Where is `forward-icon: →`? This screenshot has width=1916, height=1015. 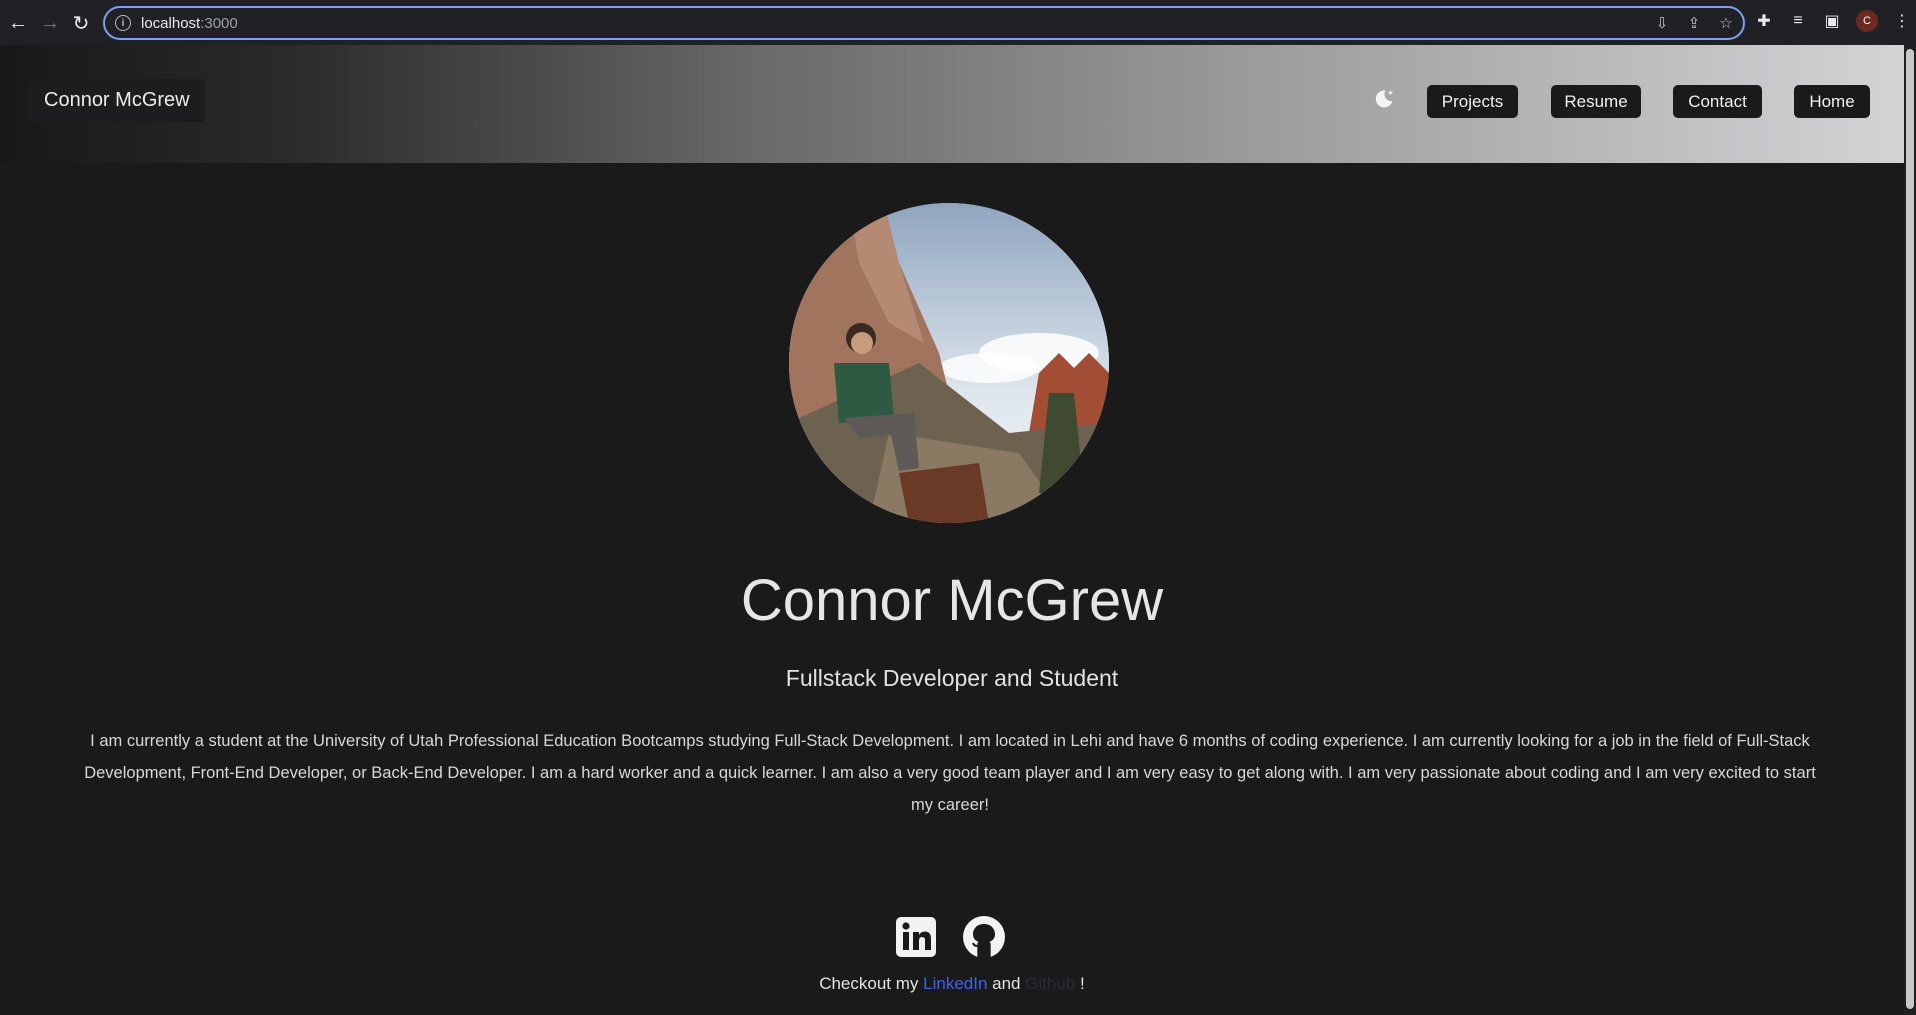
forward-icon: → is located at coordinates (50, 23).